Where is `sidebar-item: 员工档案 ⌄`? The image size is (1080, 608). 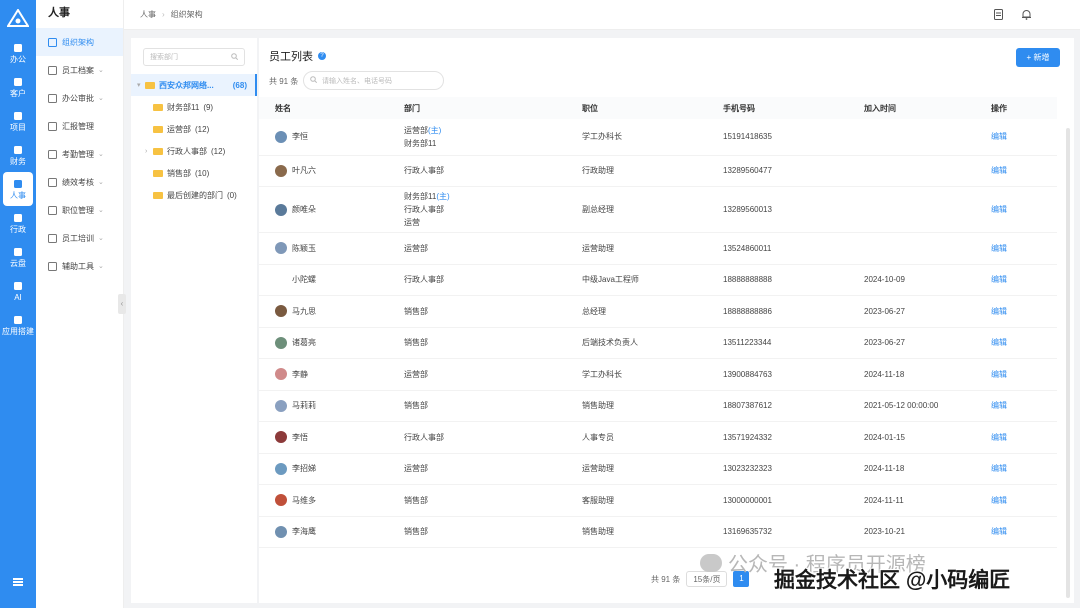 sidebar-item: 员工档案 ⌄ is located at coordinates (79, 70).